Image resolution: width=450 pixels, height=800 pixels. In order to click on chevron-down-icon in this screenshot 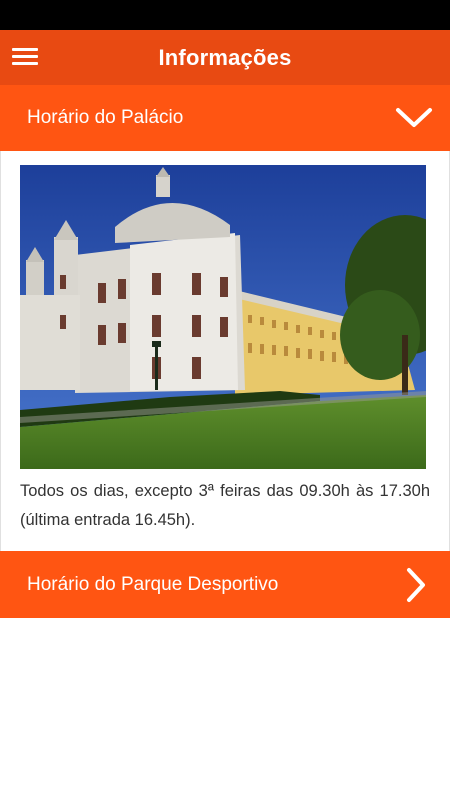, I will do `click(414, 118)`.